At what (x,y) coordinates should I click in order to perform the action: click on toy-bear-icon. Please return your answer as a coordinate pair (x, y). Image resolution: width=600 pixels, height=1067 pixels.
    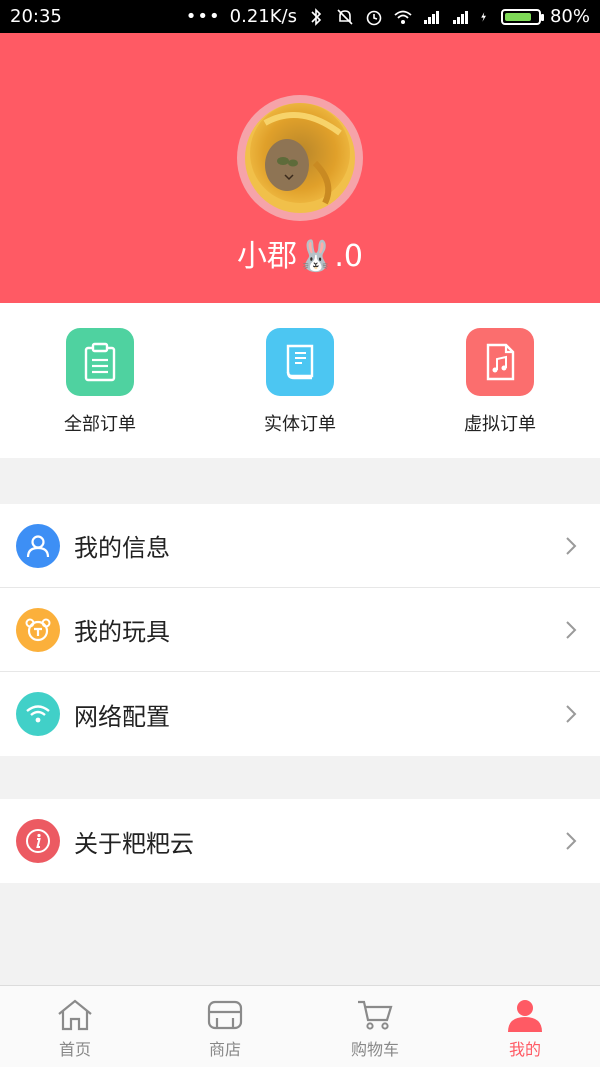
    Looking at the image, I should click on (38, 629).